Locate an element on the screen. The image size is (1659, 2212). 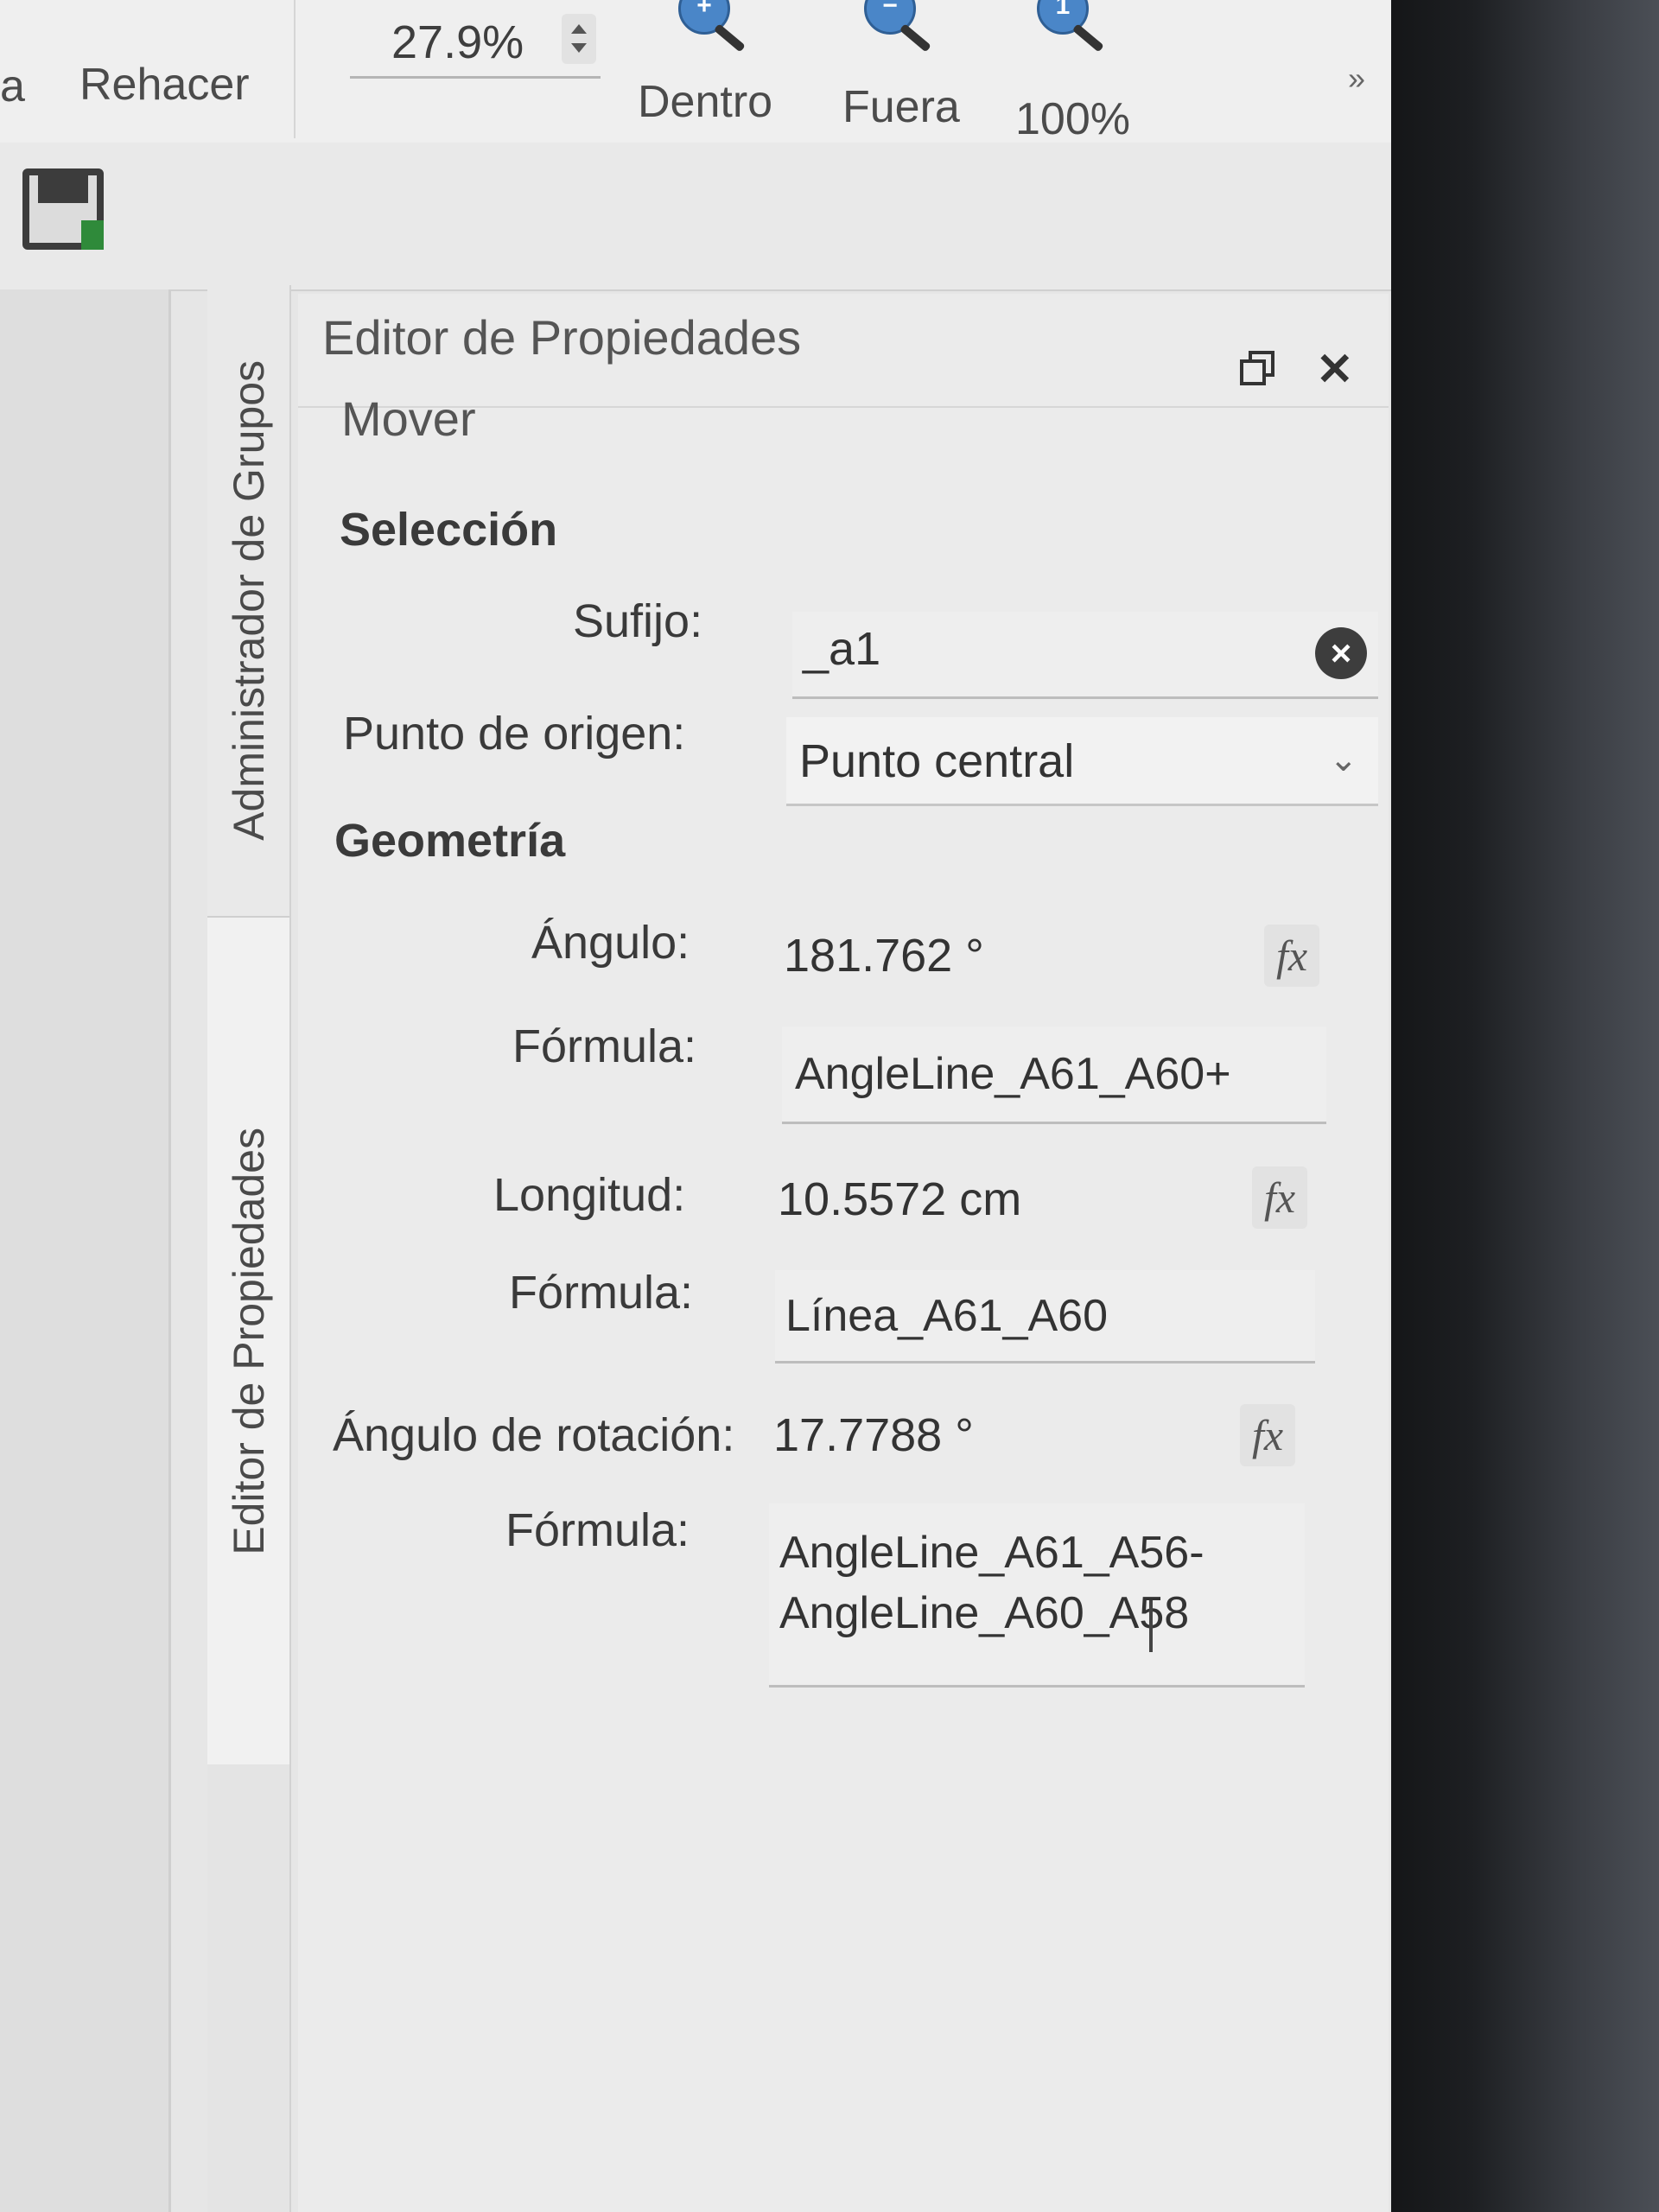
panel-title: Editor de Propiedades is located at coordinates (562, 337).